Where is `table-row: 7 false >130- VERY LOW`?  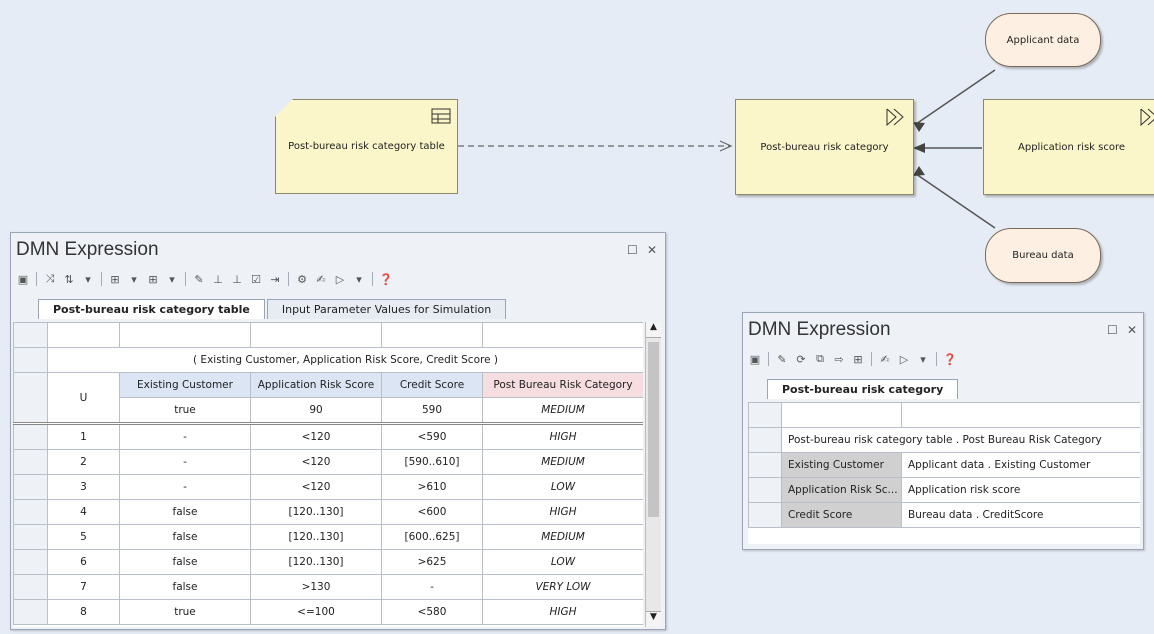 table-row: 7 false >130- VERY LOW is located at coordinates (328, 587).